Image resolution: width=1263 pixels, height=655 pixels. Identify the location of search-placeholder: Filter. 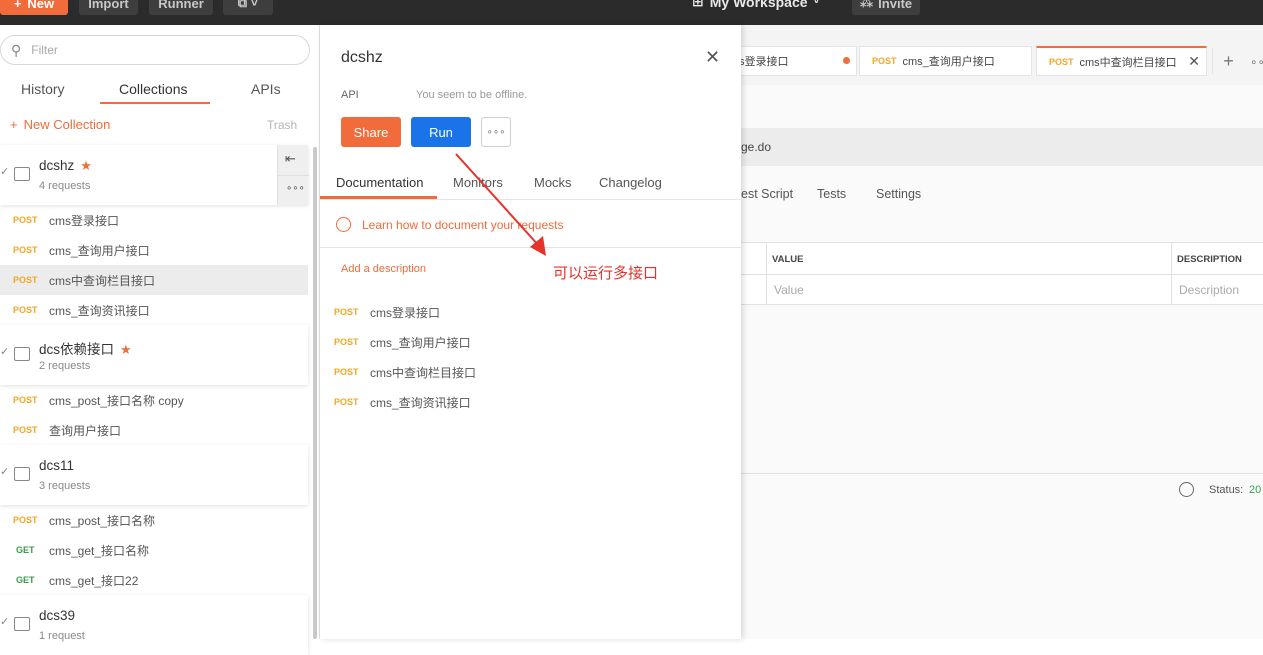
(44, 50).